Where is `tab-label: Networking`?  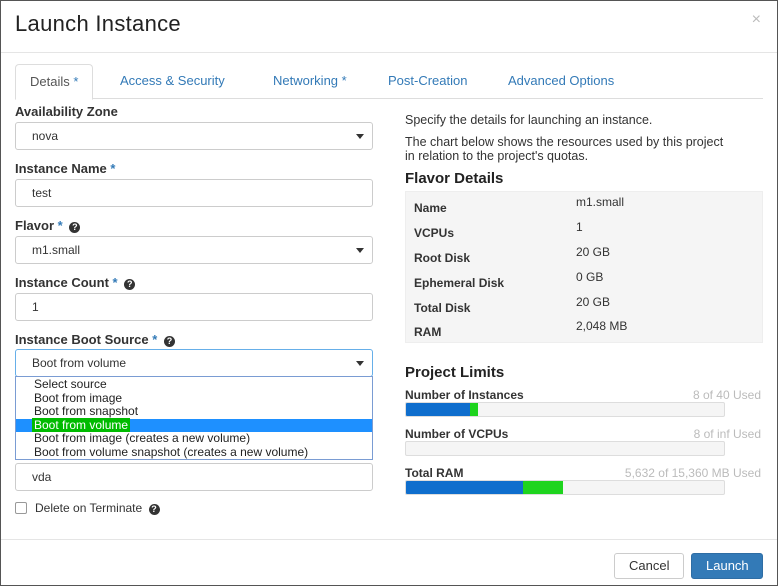 tab-label: Networking is located at coordinates (306, 80).